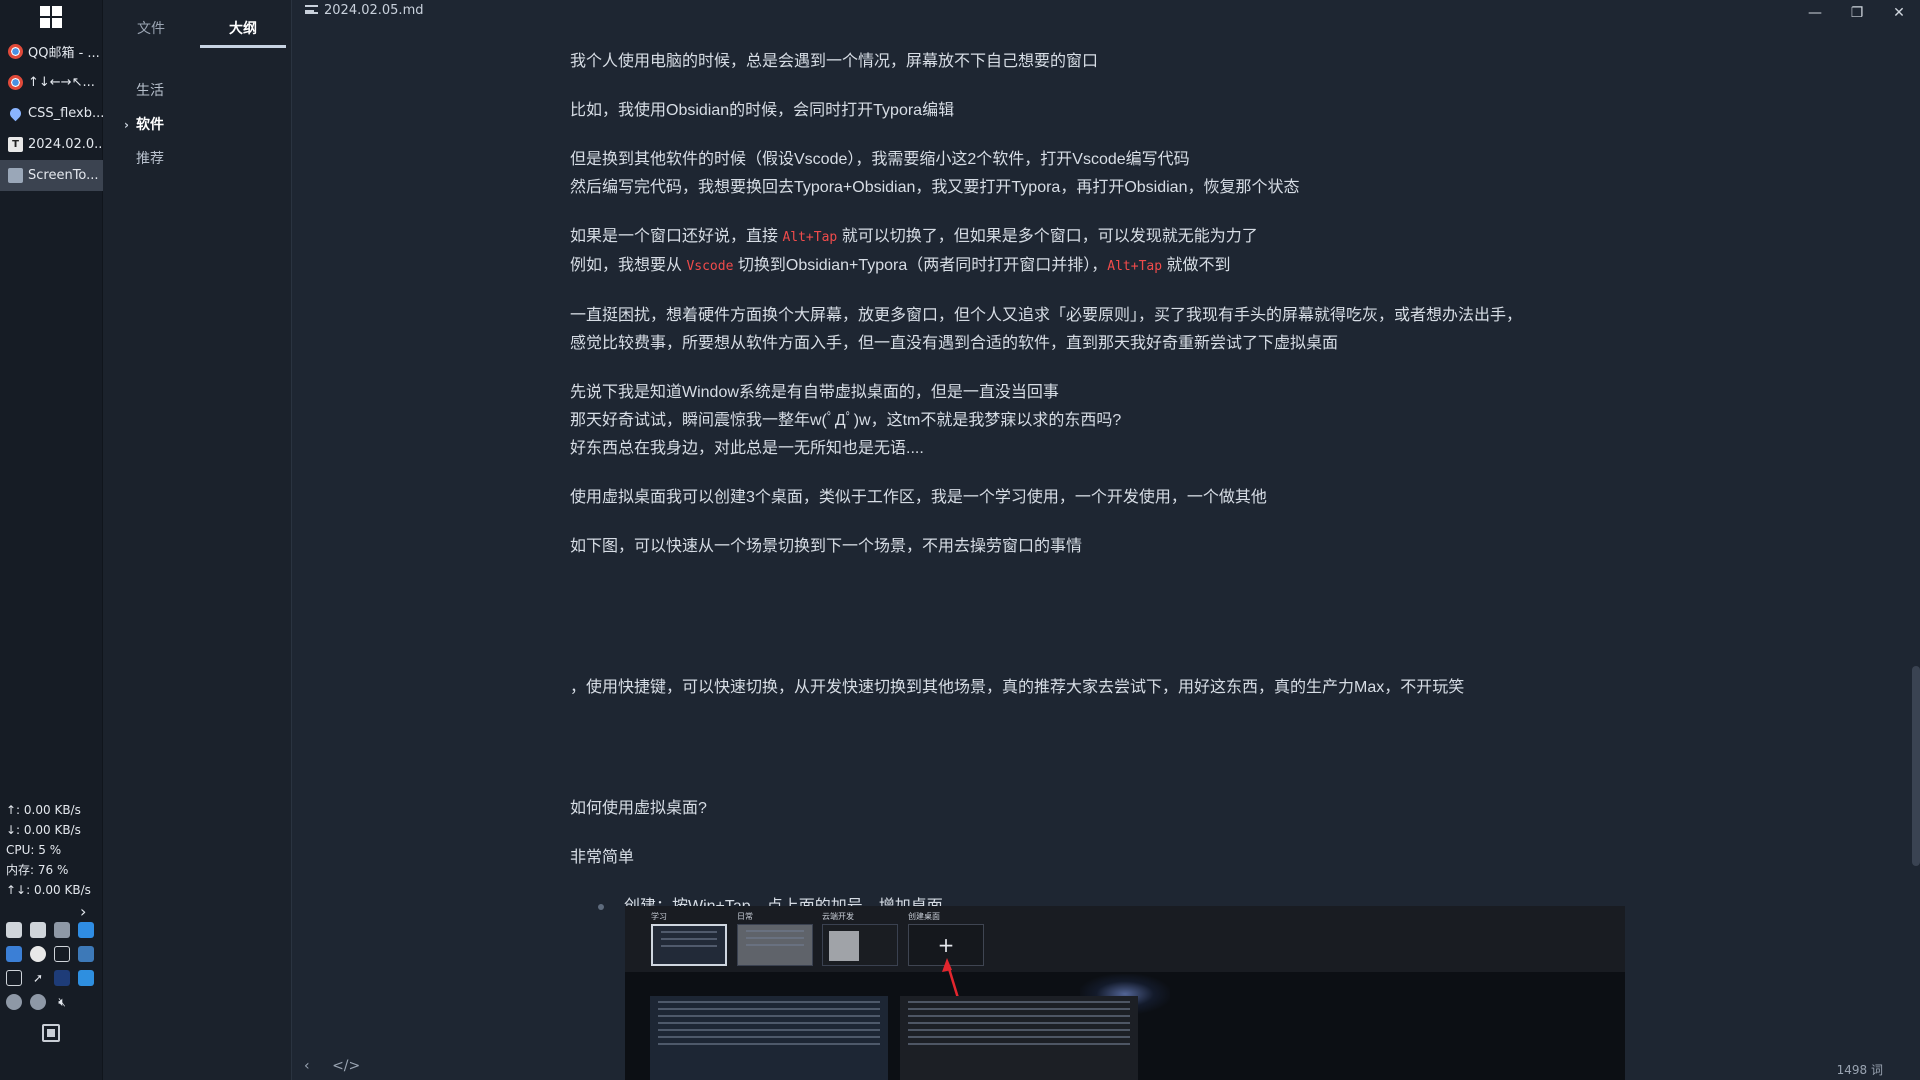 The image size is (1920, 1080). I want to click on outline-list: 生活 › 软件 推荐, so click(197, 125).